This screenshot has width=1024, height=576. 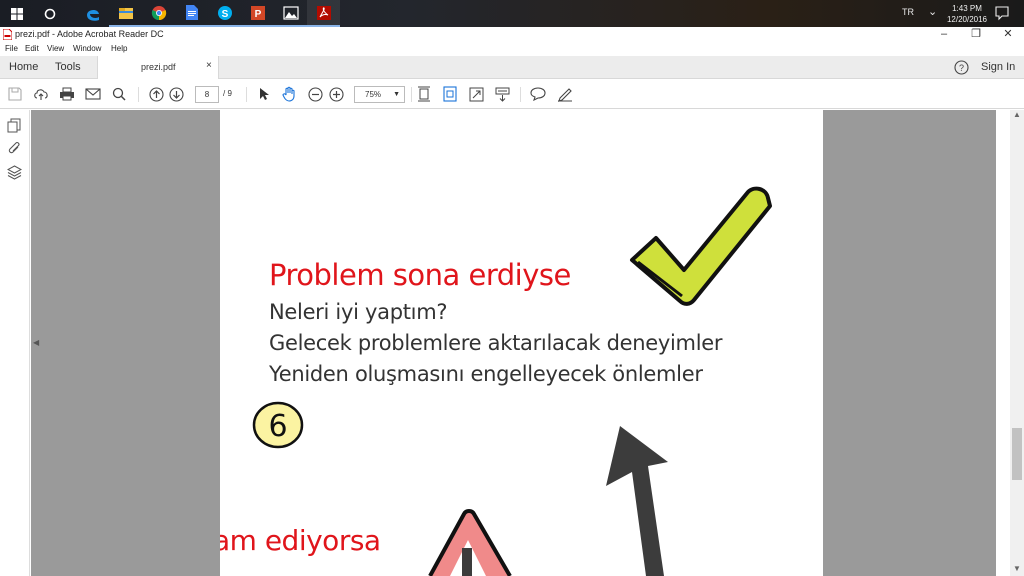 I want to click on clock-time: 1:43 PM, so click(x=967, y=8).